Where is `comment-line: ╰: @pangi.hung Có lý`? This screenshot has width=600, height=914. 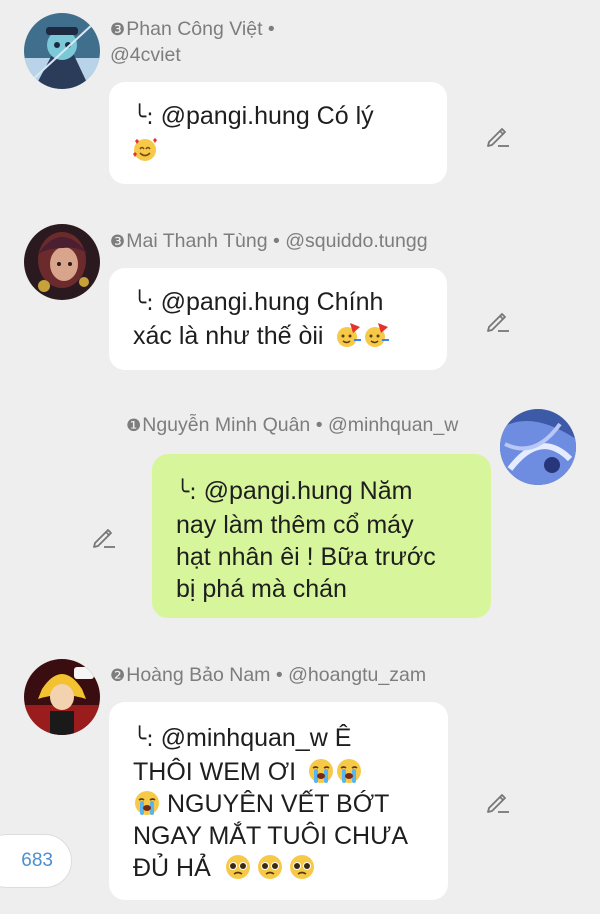 comment-line: ╰: @pangi.hung Có lý is located at coordinates (253, 116).